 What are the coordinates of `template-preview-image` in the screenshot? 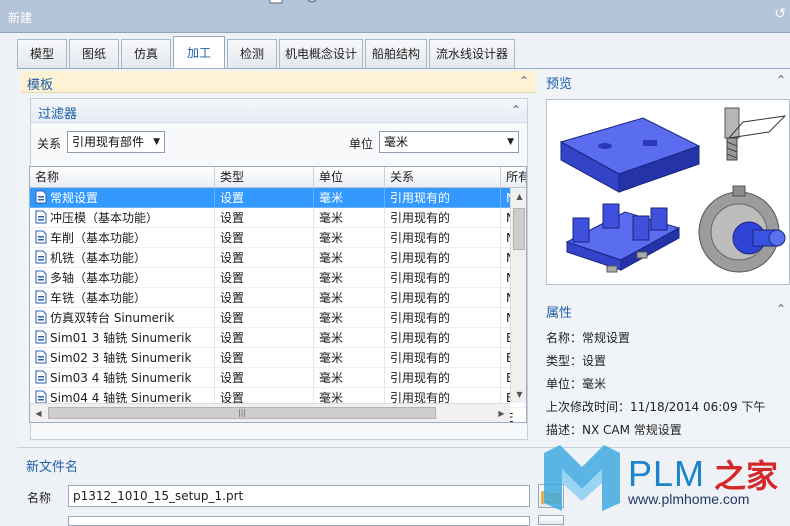 It's located at (668, 192).